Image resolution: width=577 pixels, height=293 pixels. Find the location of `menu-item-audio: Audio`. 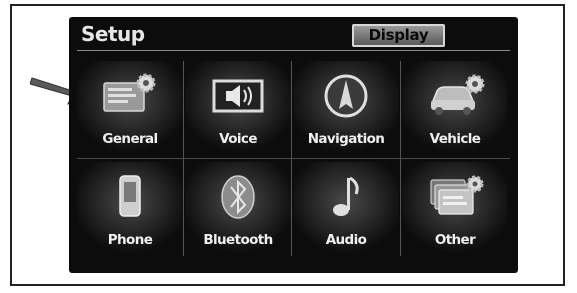

menu-item-audio: Audio is located at coordinates (346, 209).